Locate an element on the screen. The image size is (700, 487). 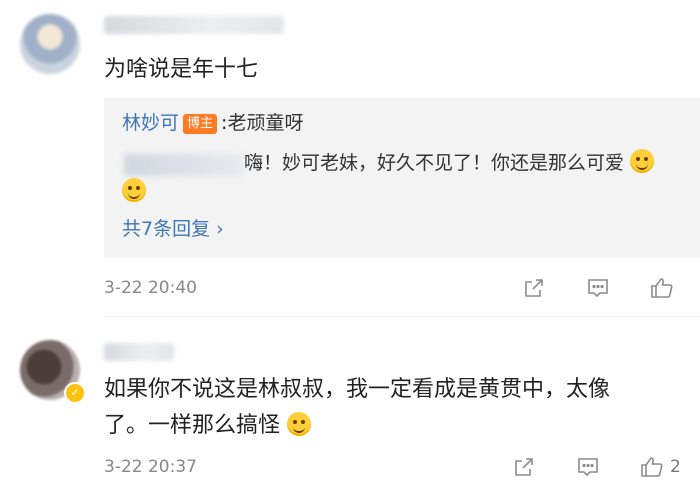
comment-timestamp: 3-22 20:37 is located at coordinates (150, 467).